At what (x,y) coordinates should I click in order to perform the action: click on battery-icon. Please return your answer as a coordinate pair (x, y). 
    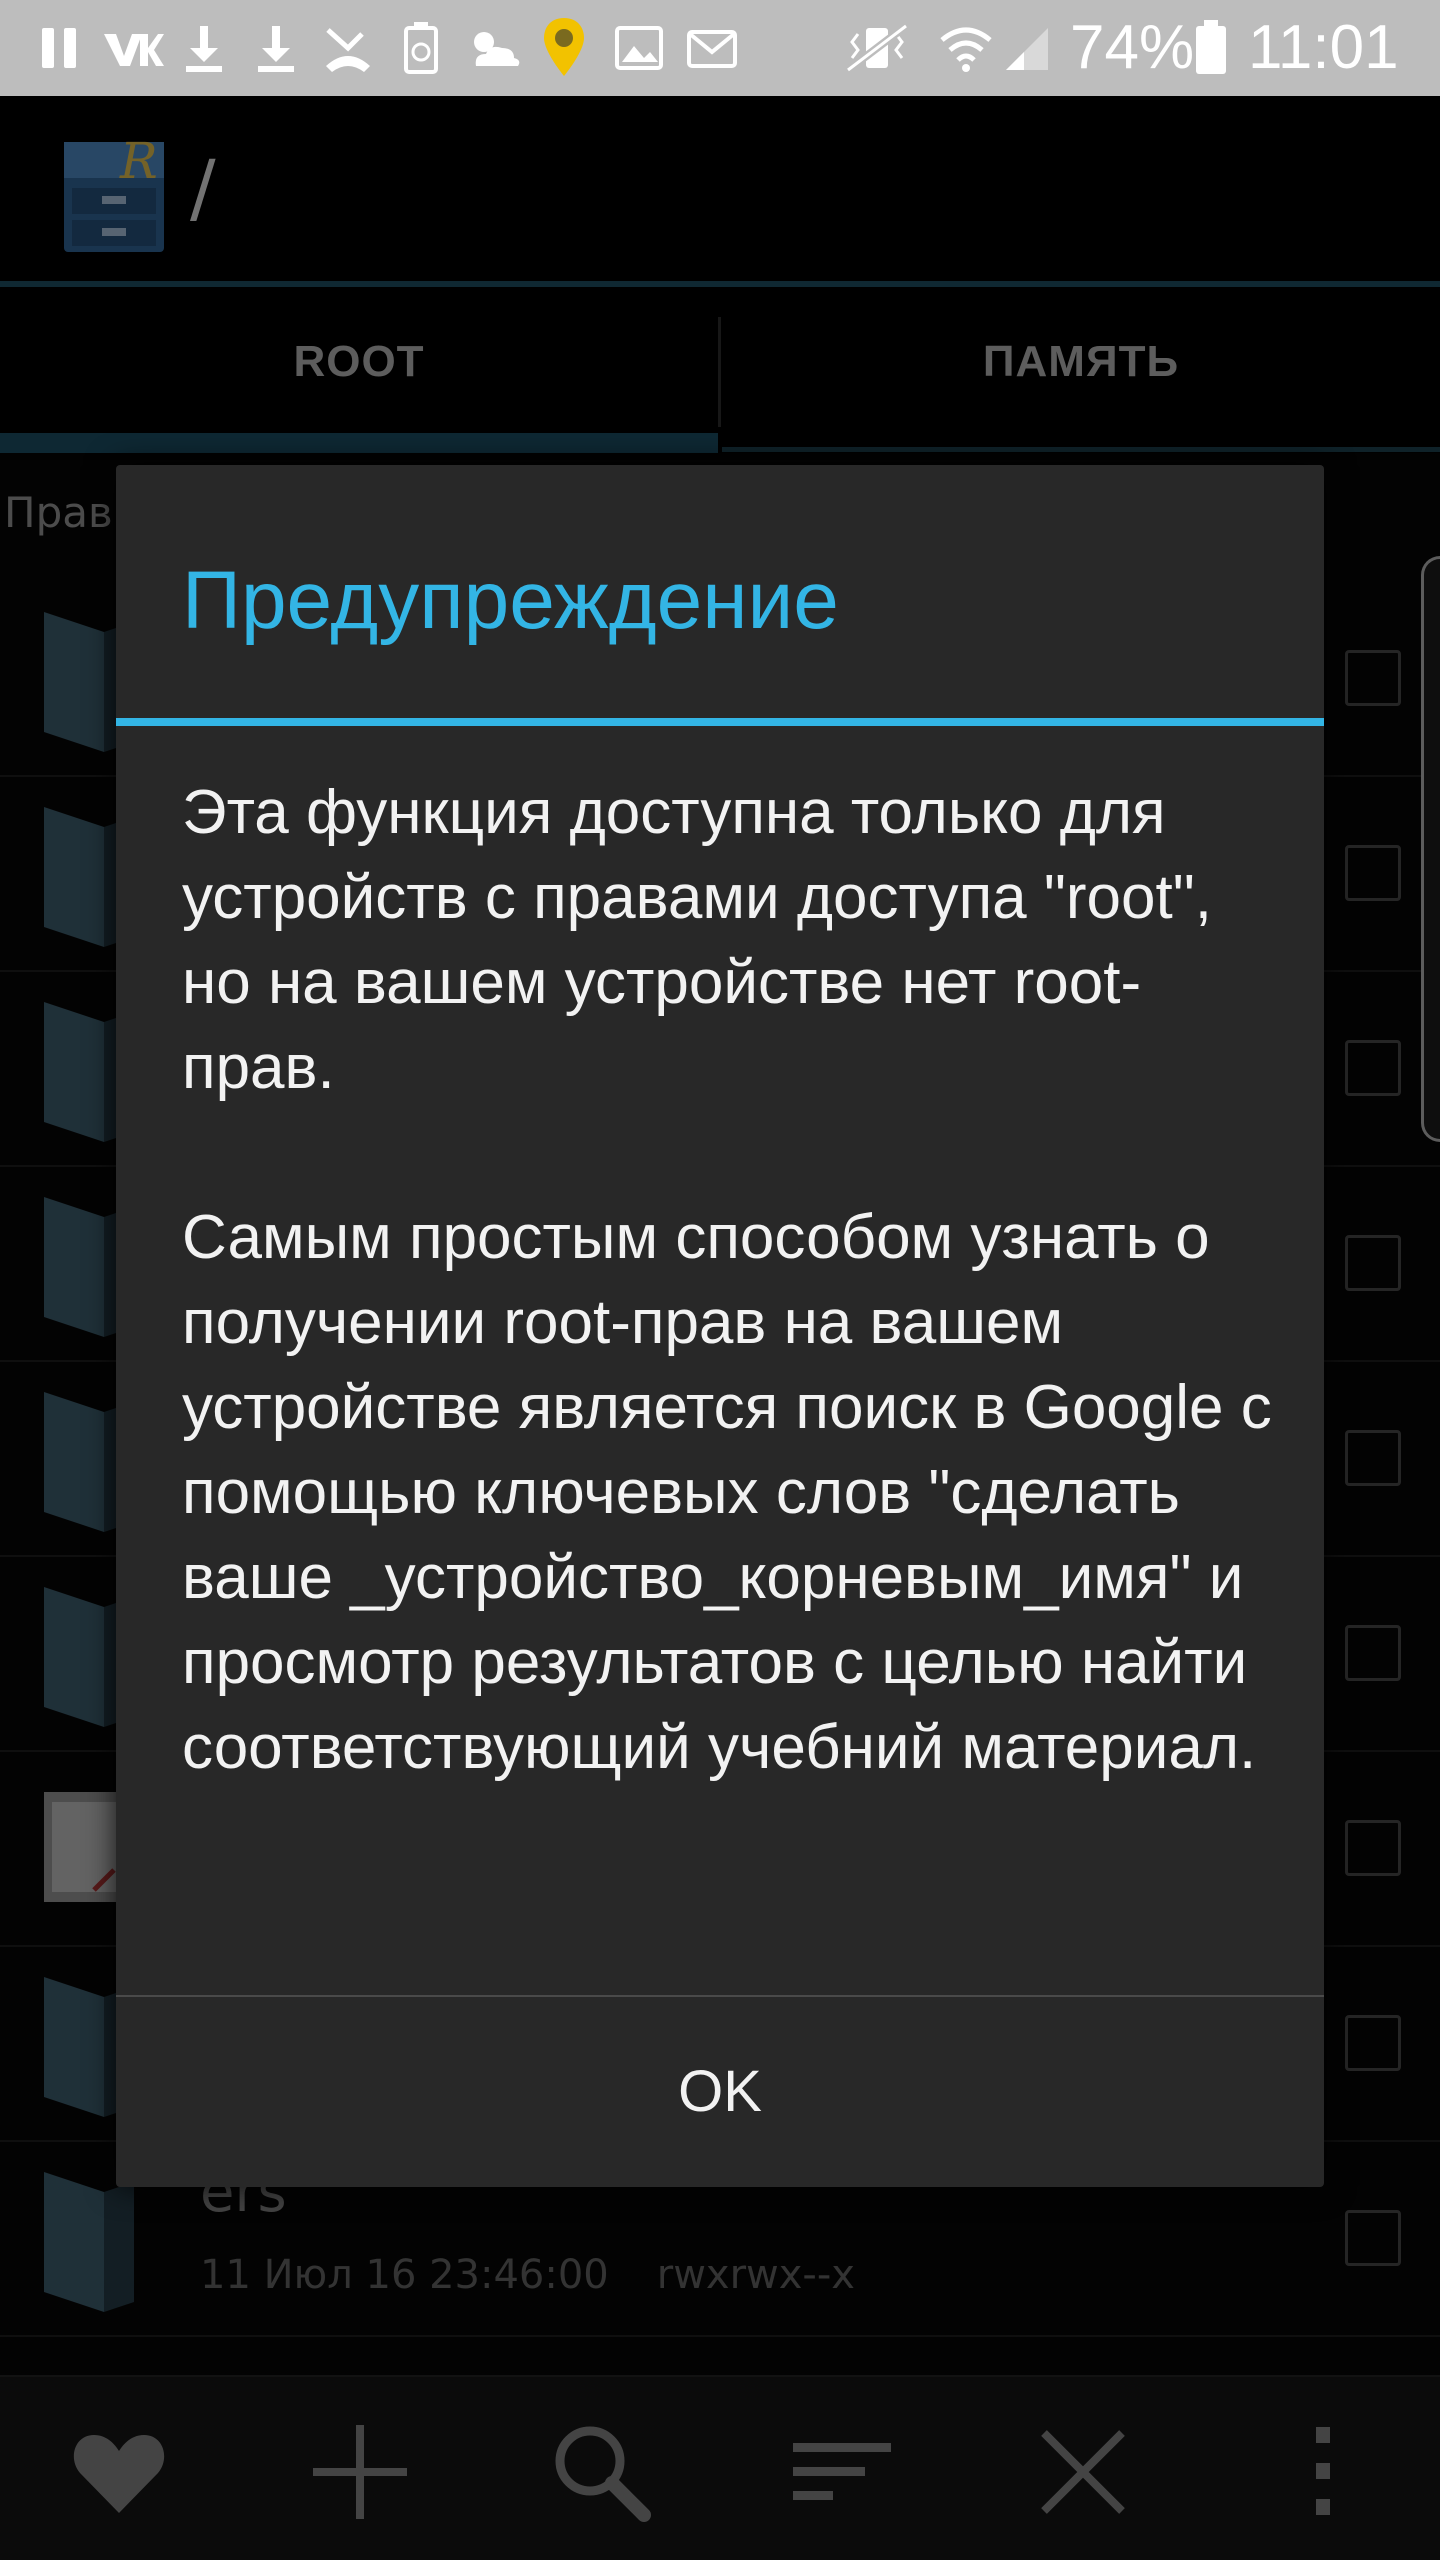
    Looking at the image, I should click on (1211, 47).